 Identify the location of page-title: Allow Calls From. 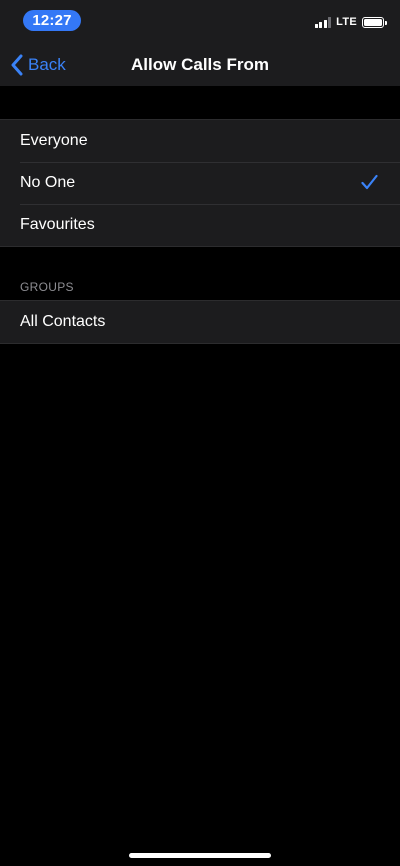
(200, 64).